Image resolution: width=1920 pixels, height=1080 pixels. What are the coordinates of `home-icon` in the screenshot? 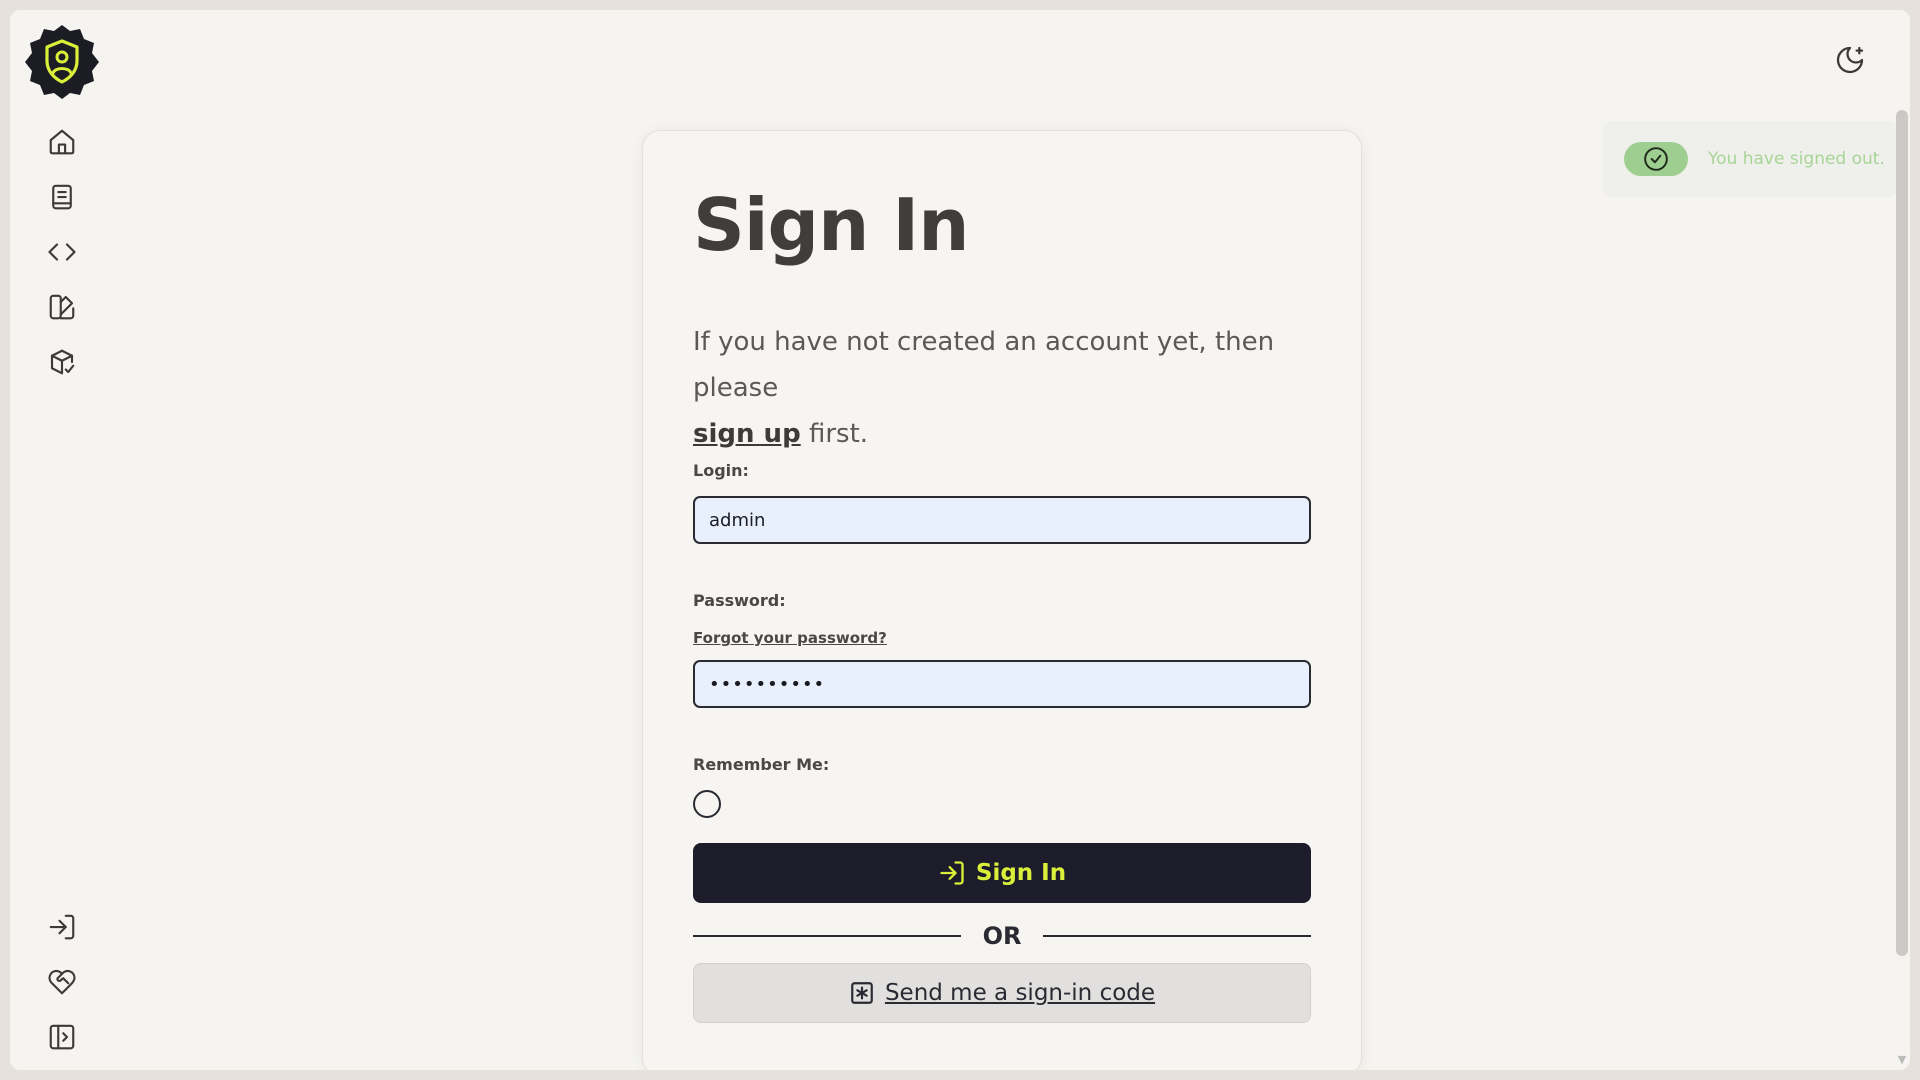 It's located at (62, 142).